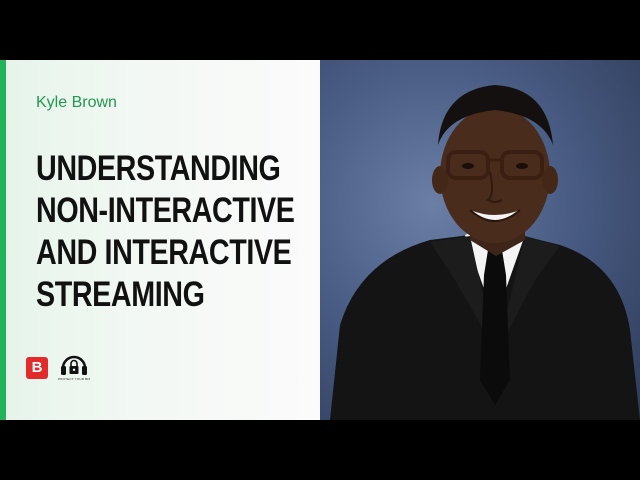 This screenshot has width=640, height=480. Describe the element at coordinates (74, 379) in the screenshot. I see `podcast-caption: PROTECT YOUR BIZ` at that location.